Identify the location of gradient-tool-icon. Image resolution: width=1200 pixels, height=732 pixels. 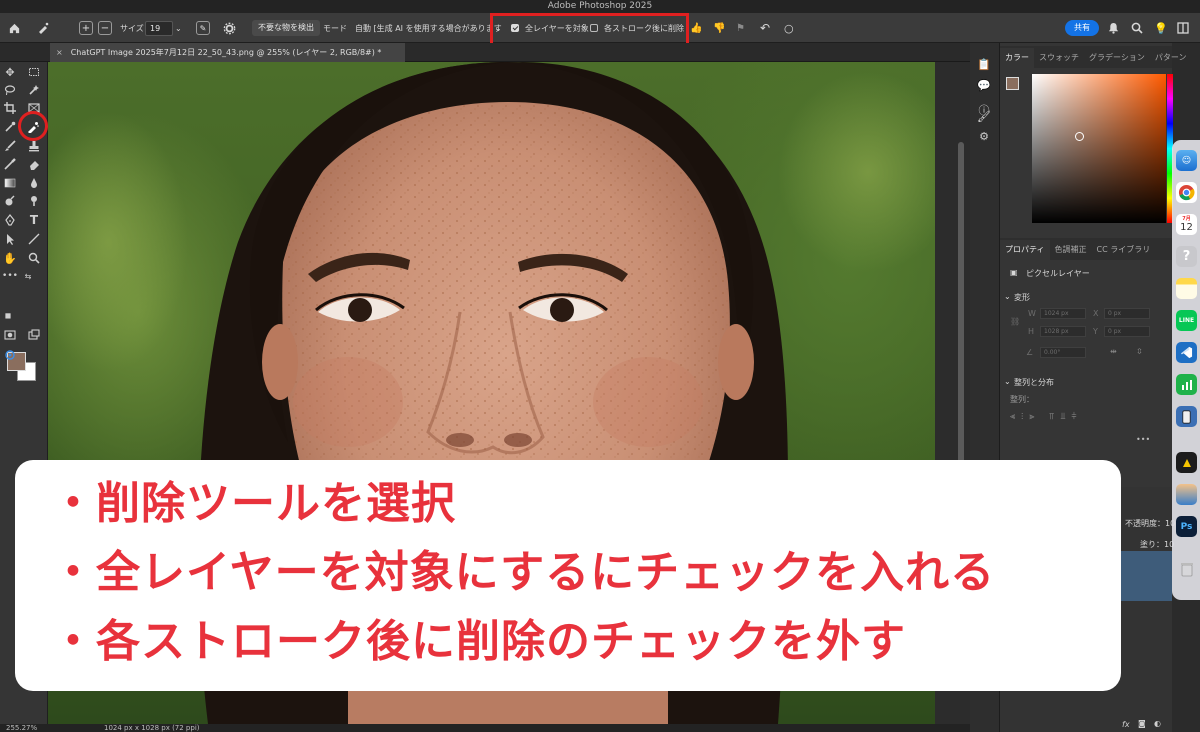
(10, 183).